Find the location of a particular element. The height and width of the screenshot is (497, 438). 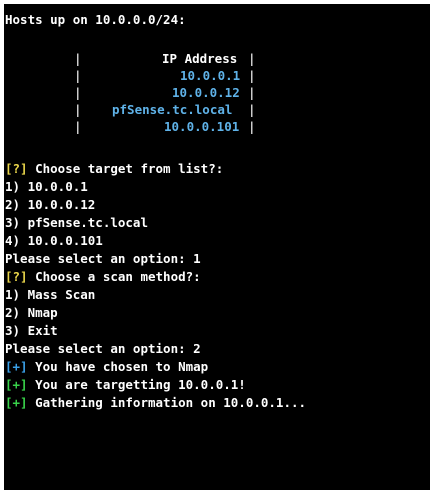

scan-selection: Please select an option: 2 is located at coordinates (103, 348).